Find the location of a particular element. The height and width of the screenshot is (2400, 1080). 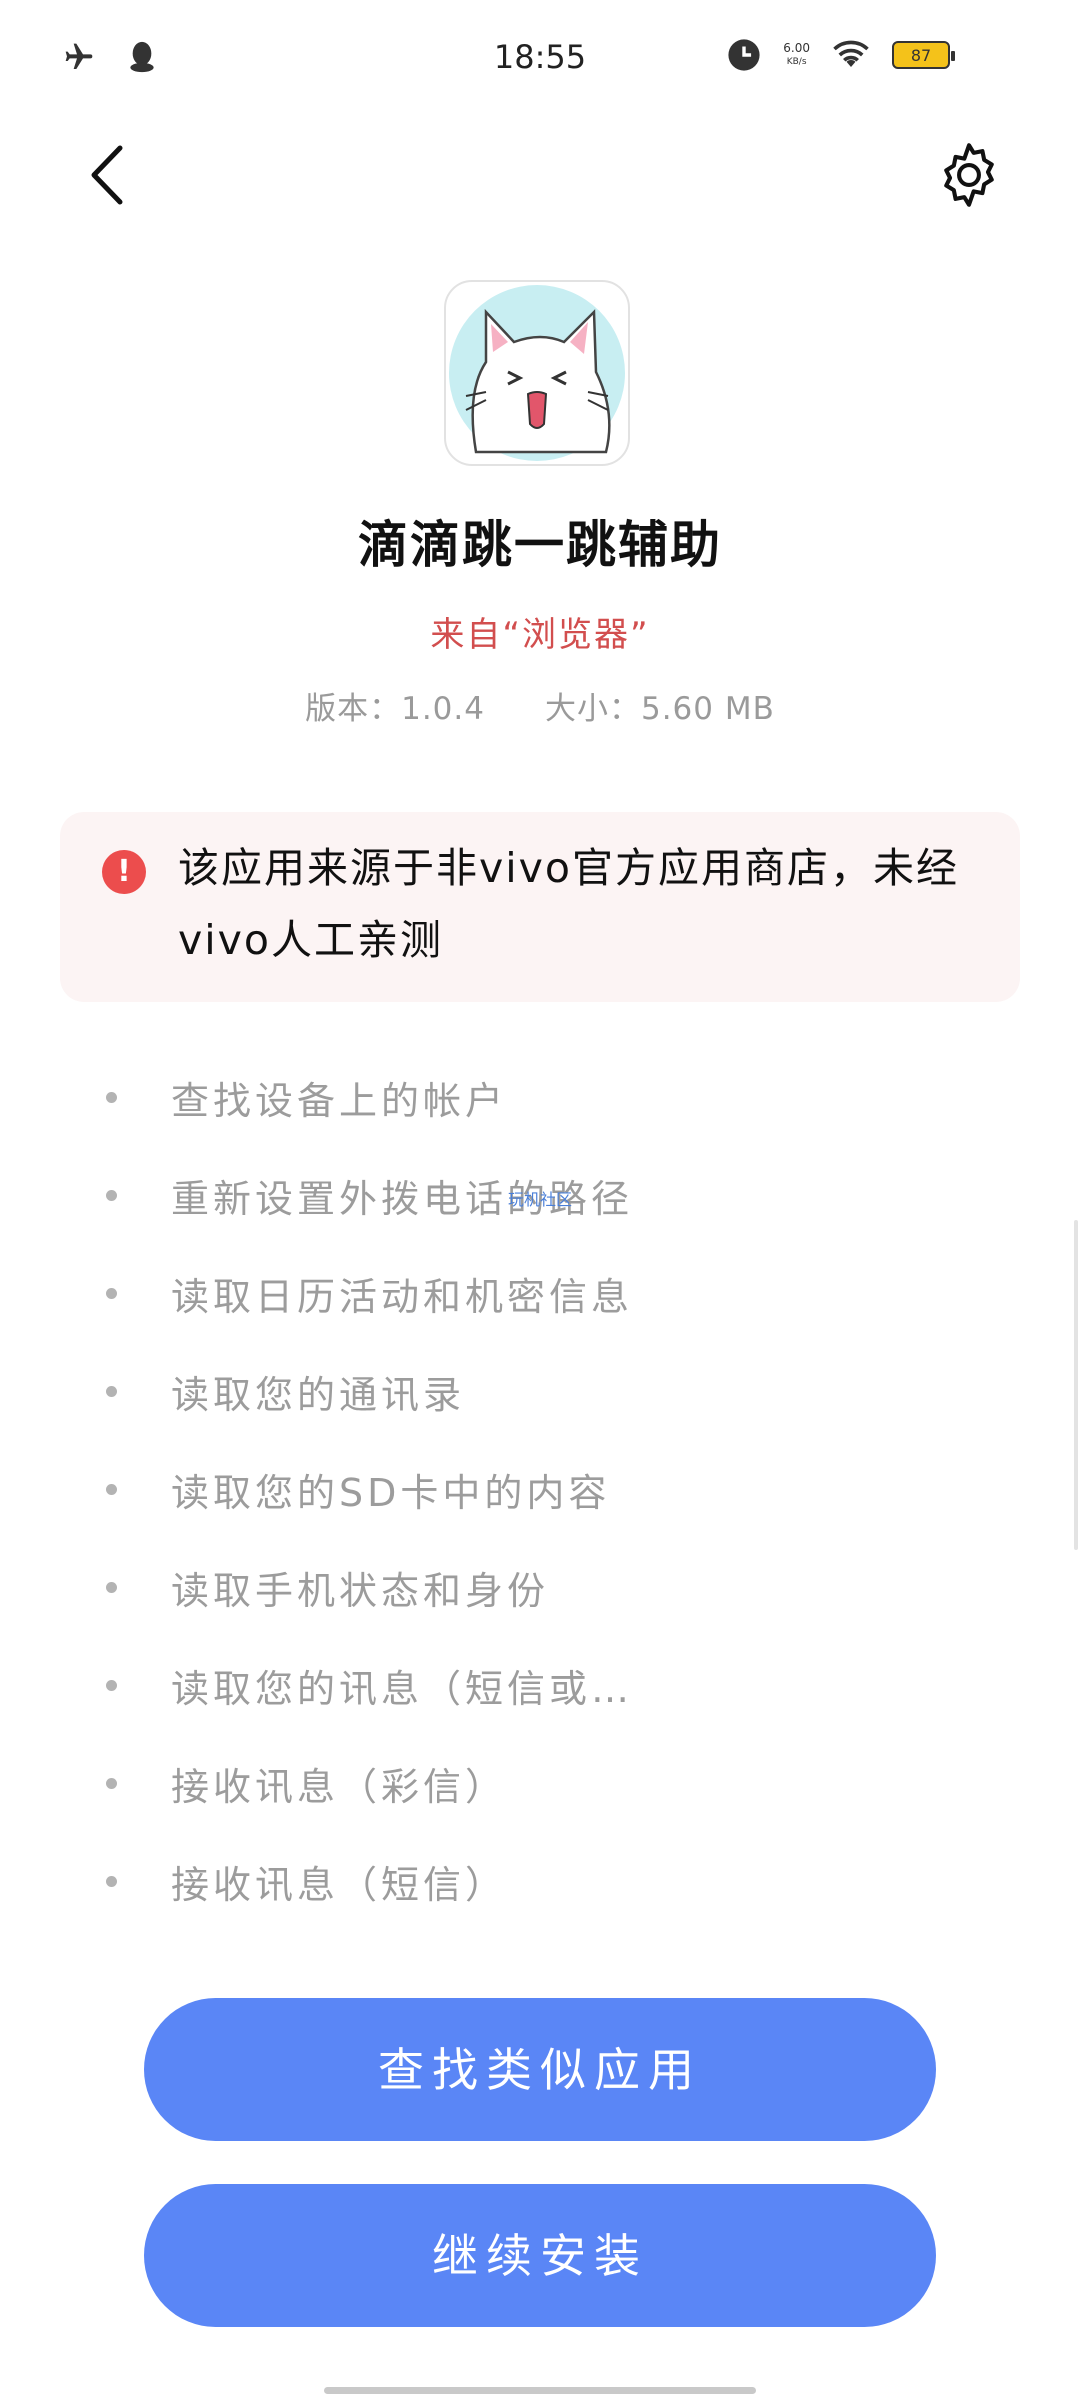

watermark: 玩机社区 is located at coordinates (540, 1199).